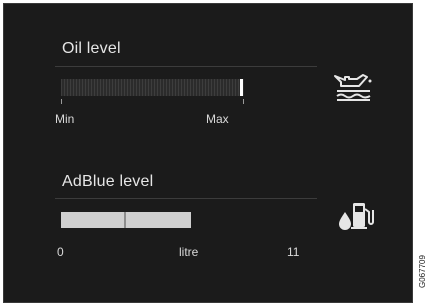 Image resolution: width=438 pixels, height=307 pixels. Describe the element at coordinates (217, 119) in the screenshot. I see `oil-max-label: Max` at that location.